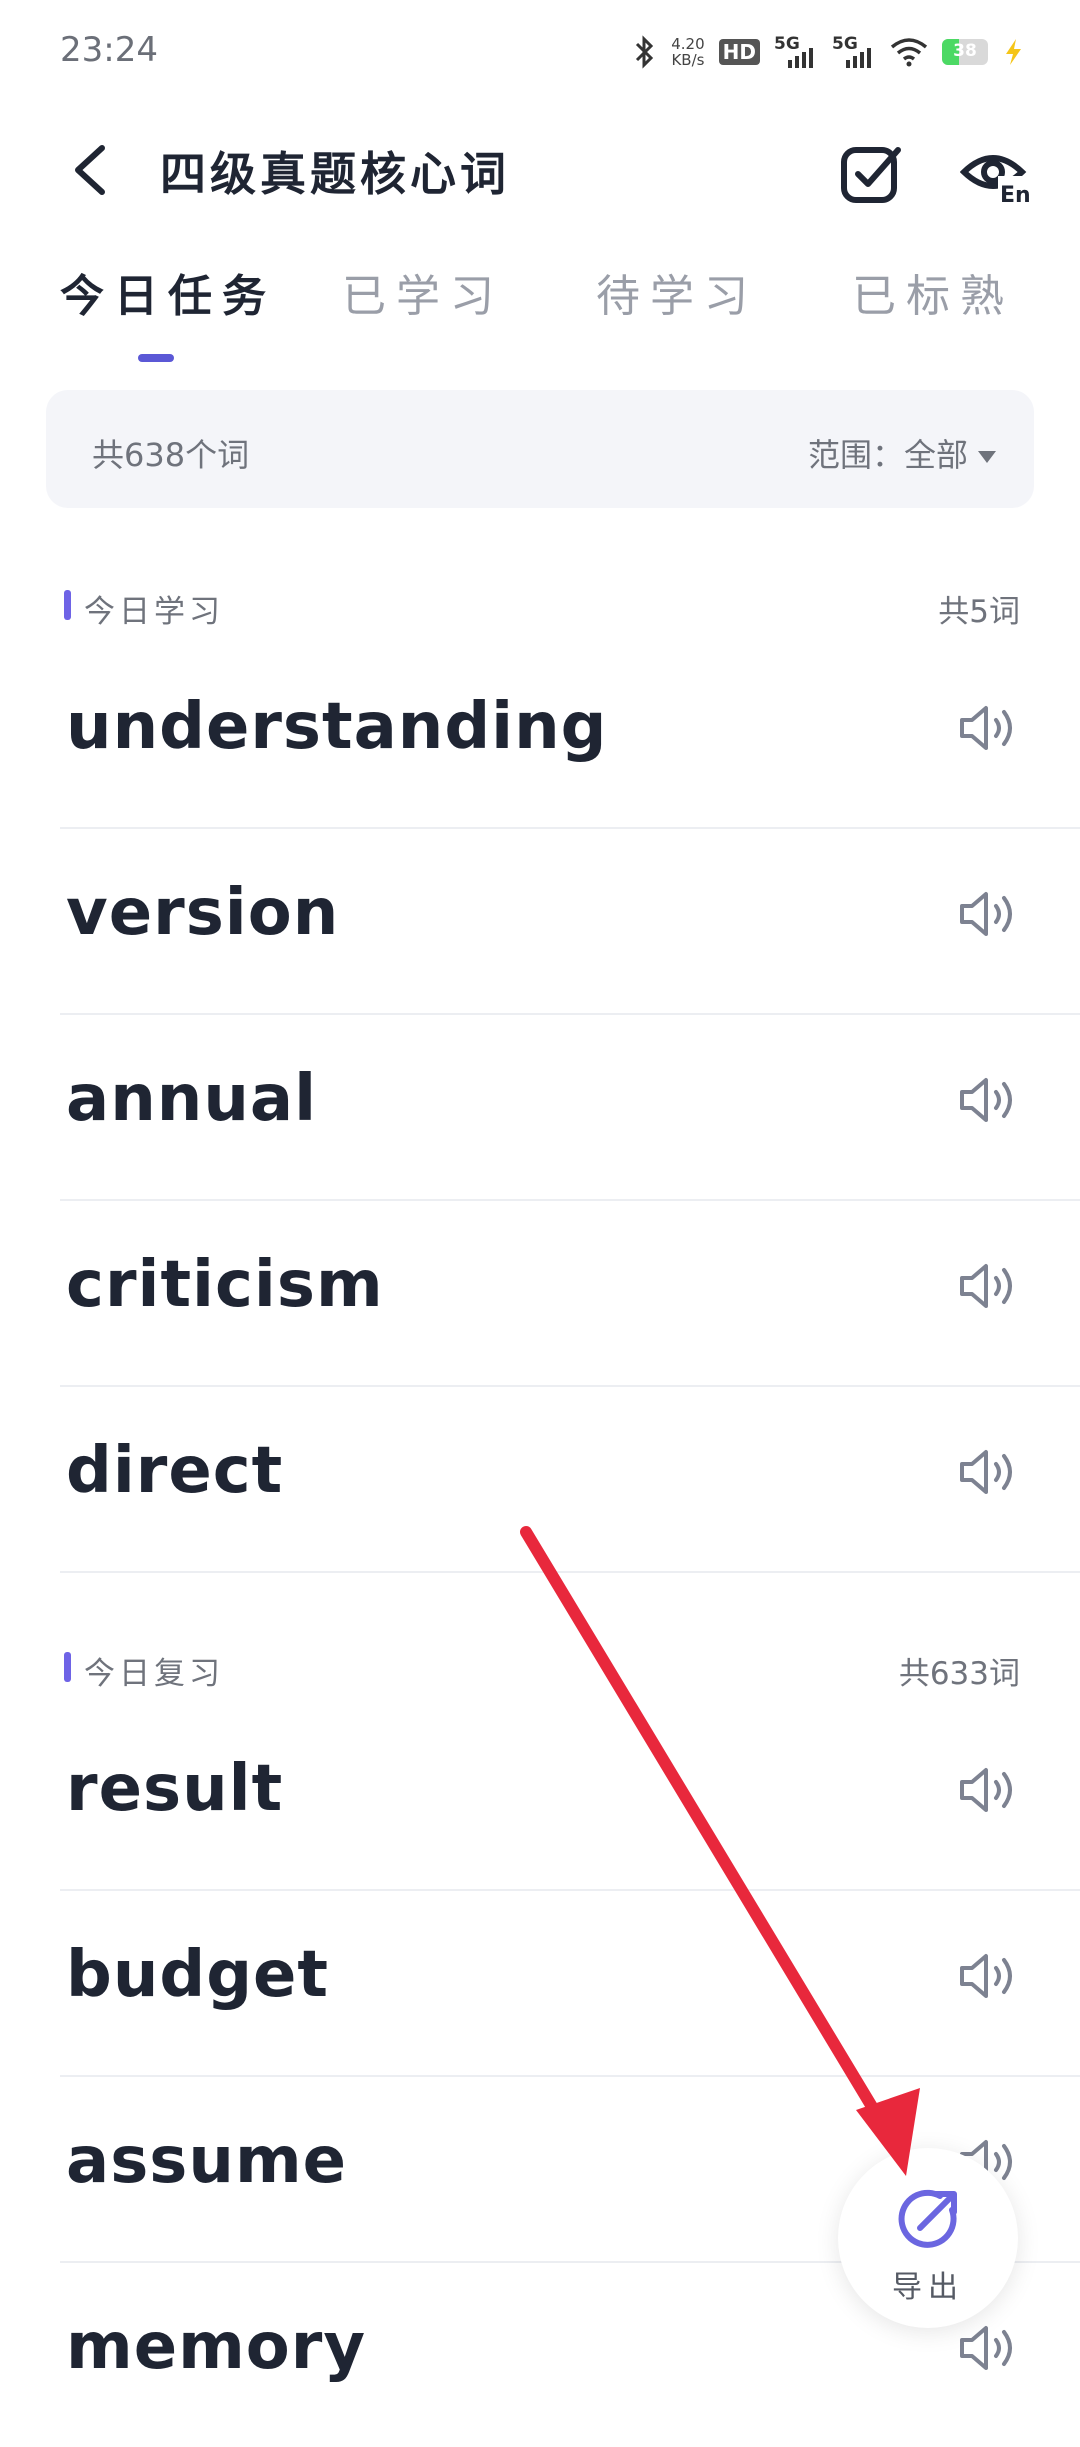  I want to click on tab-bar: 今日任务 已学习 待学习 已标熟, so click(540, 315).